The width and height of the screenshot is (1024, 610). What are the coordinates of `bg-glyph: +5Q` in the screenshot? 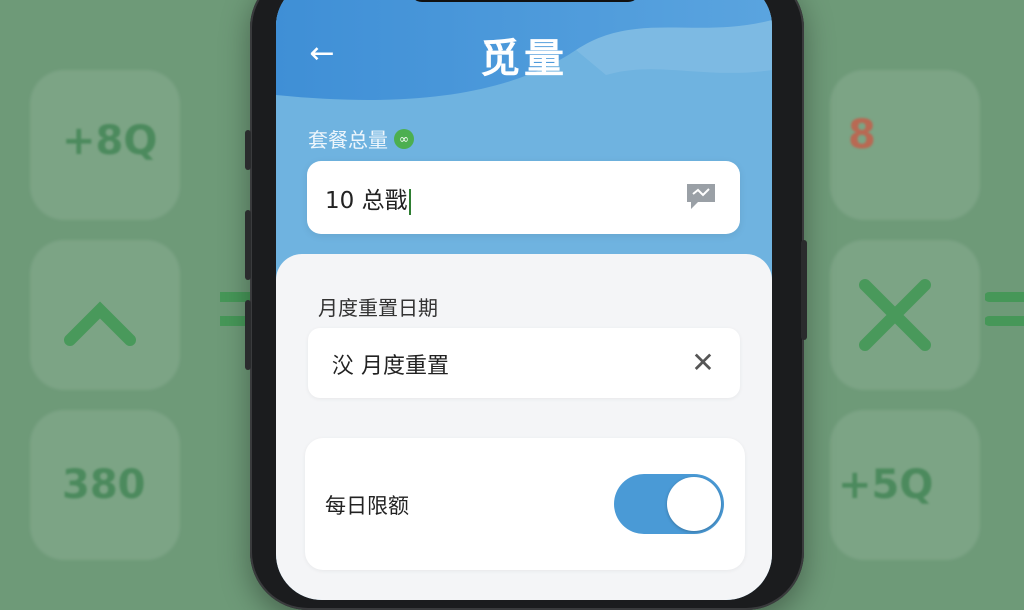 It's located at (886, 485).